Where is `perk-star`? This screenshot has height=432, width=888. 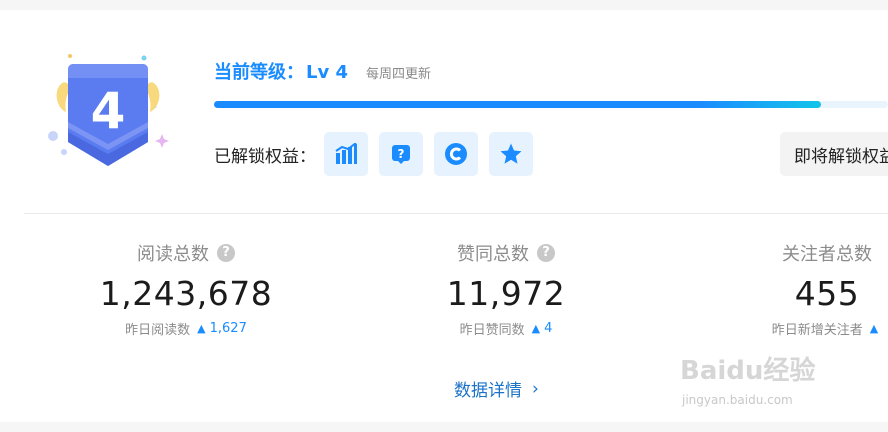
perk-star is located at coordinates (511, 154).